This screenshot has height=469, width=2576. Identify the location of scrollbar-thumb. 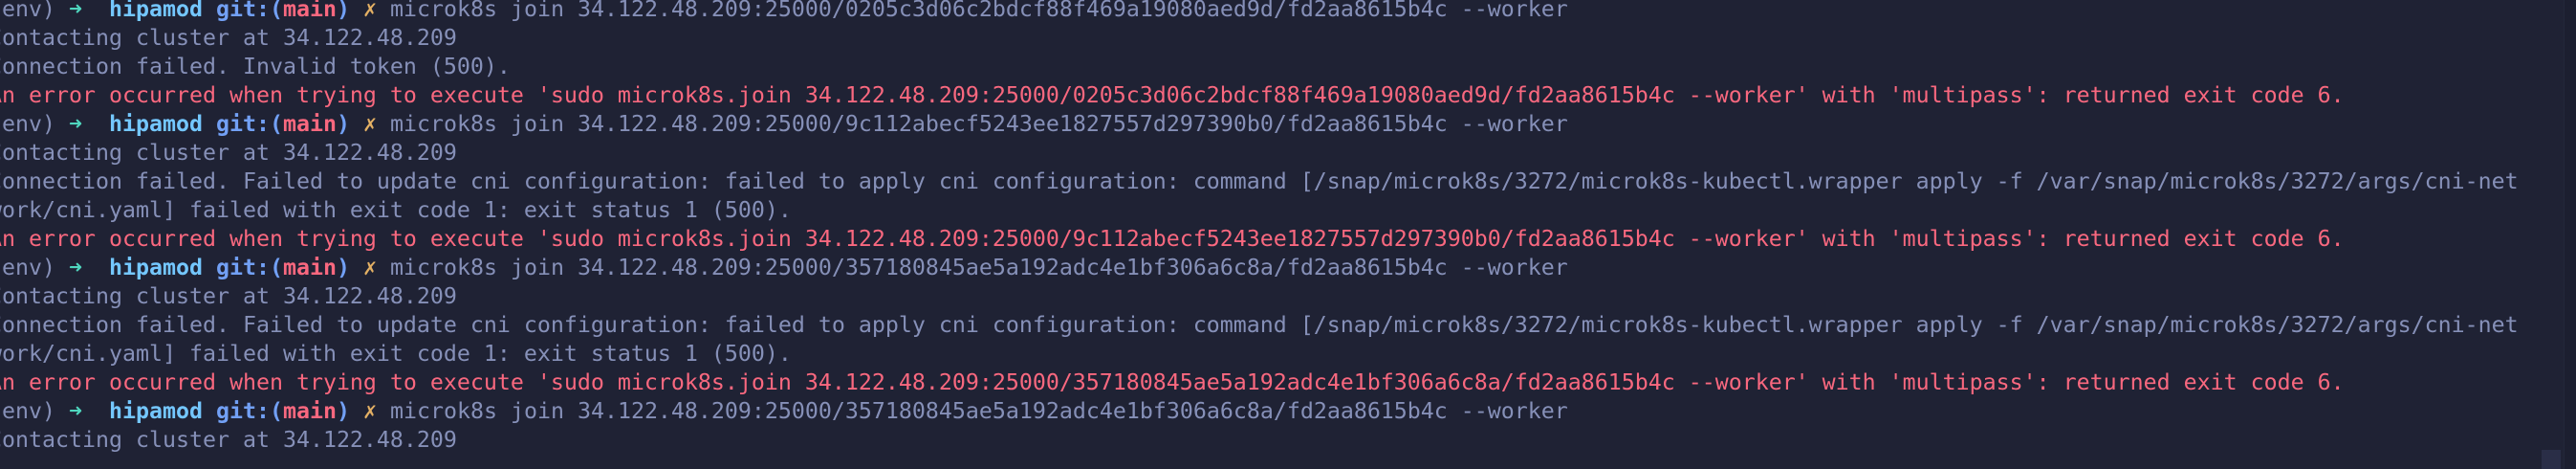
(2551, 459).